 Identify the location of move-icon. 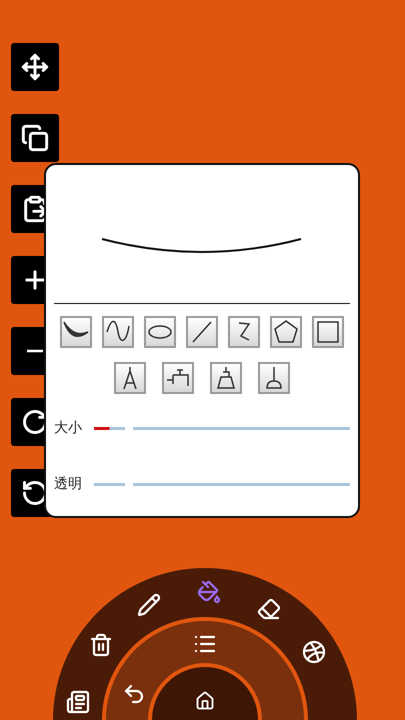
(35, 67).